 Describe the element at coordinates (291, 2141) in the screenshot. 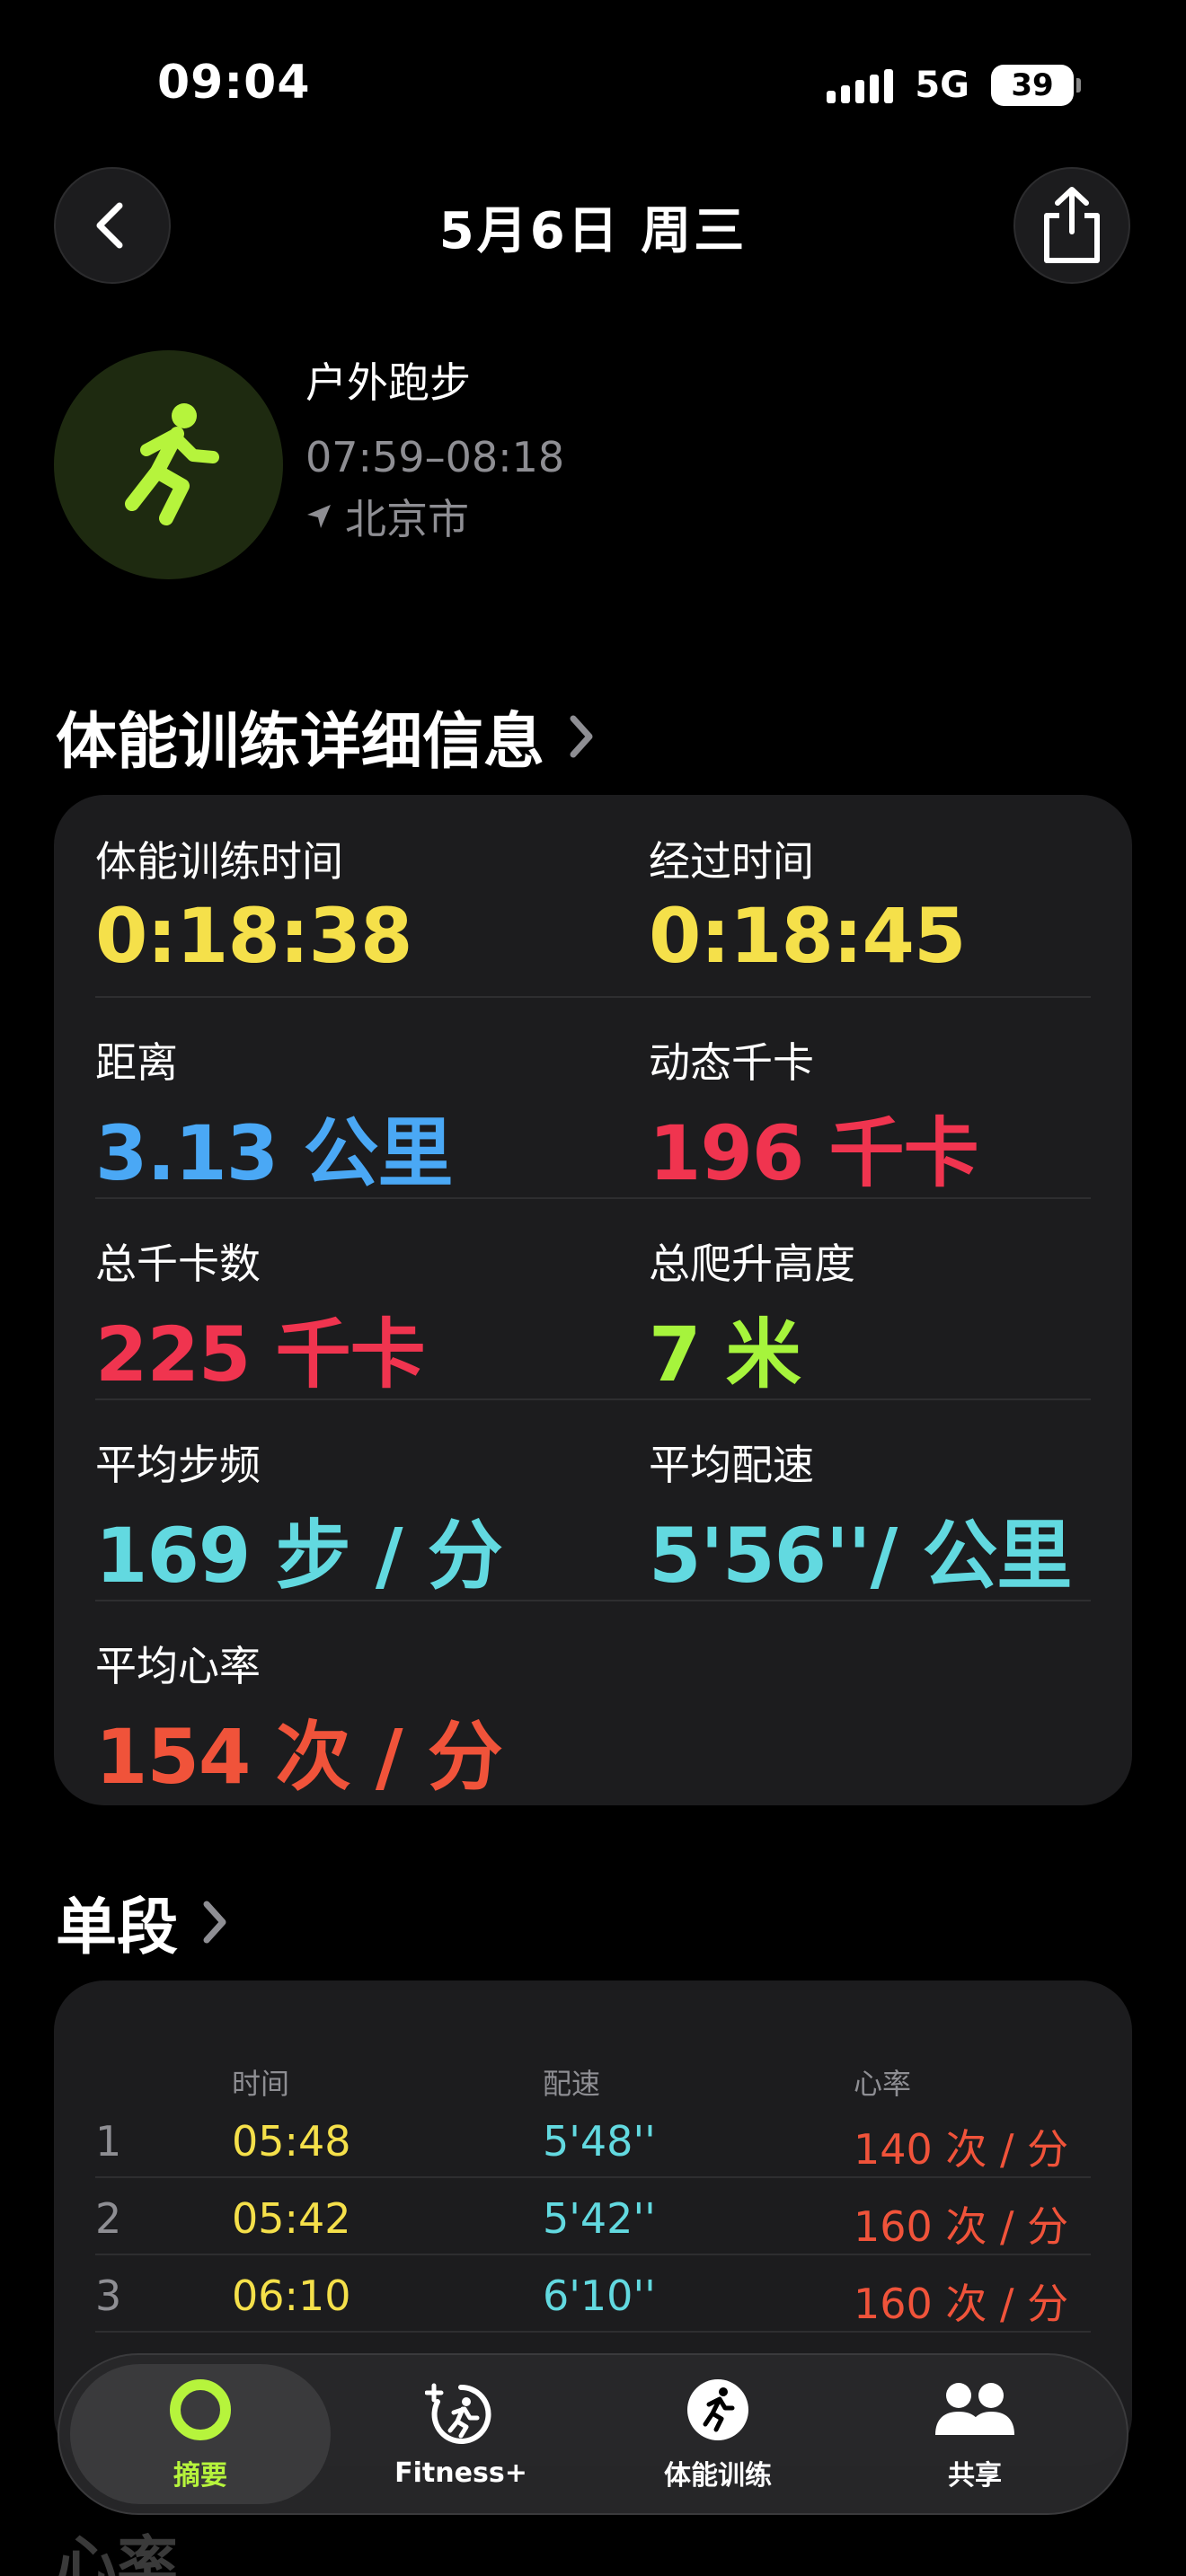

I see `split-time: 05:48` at that location.